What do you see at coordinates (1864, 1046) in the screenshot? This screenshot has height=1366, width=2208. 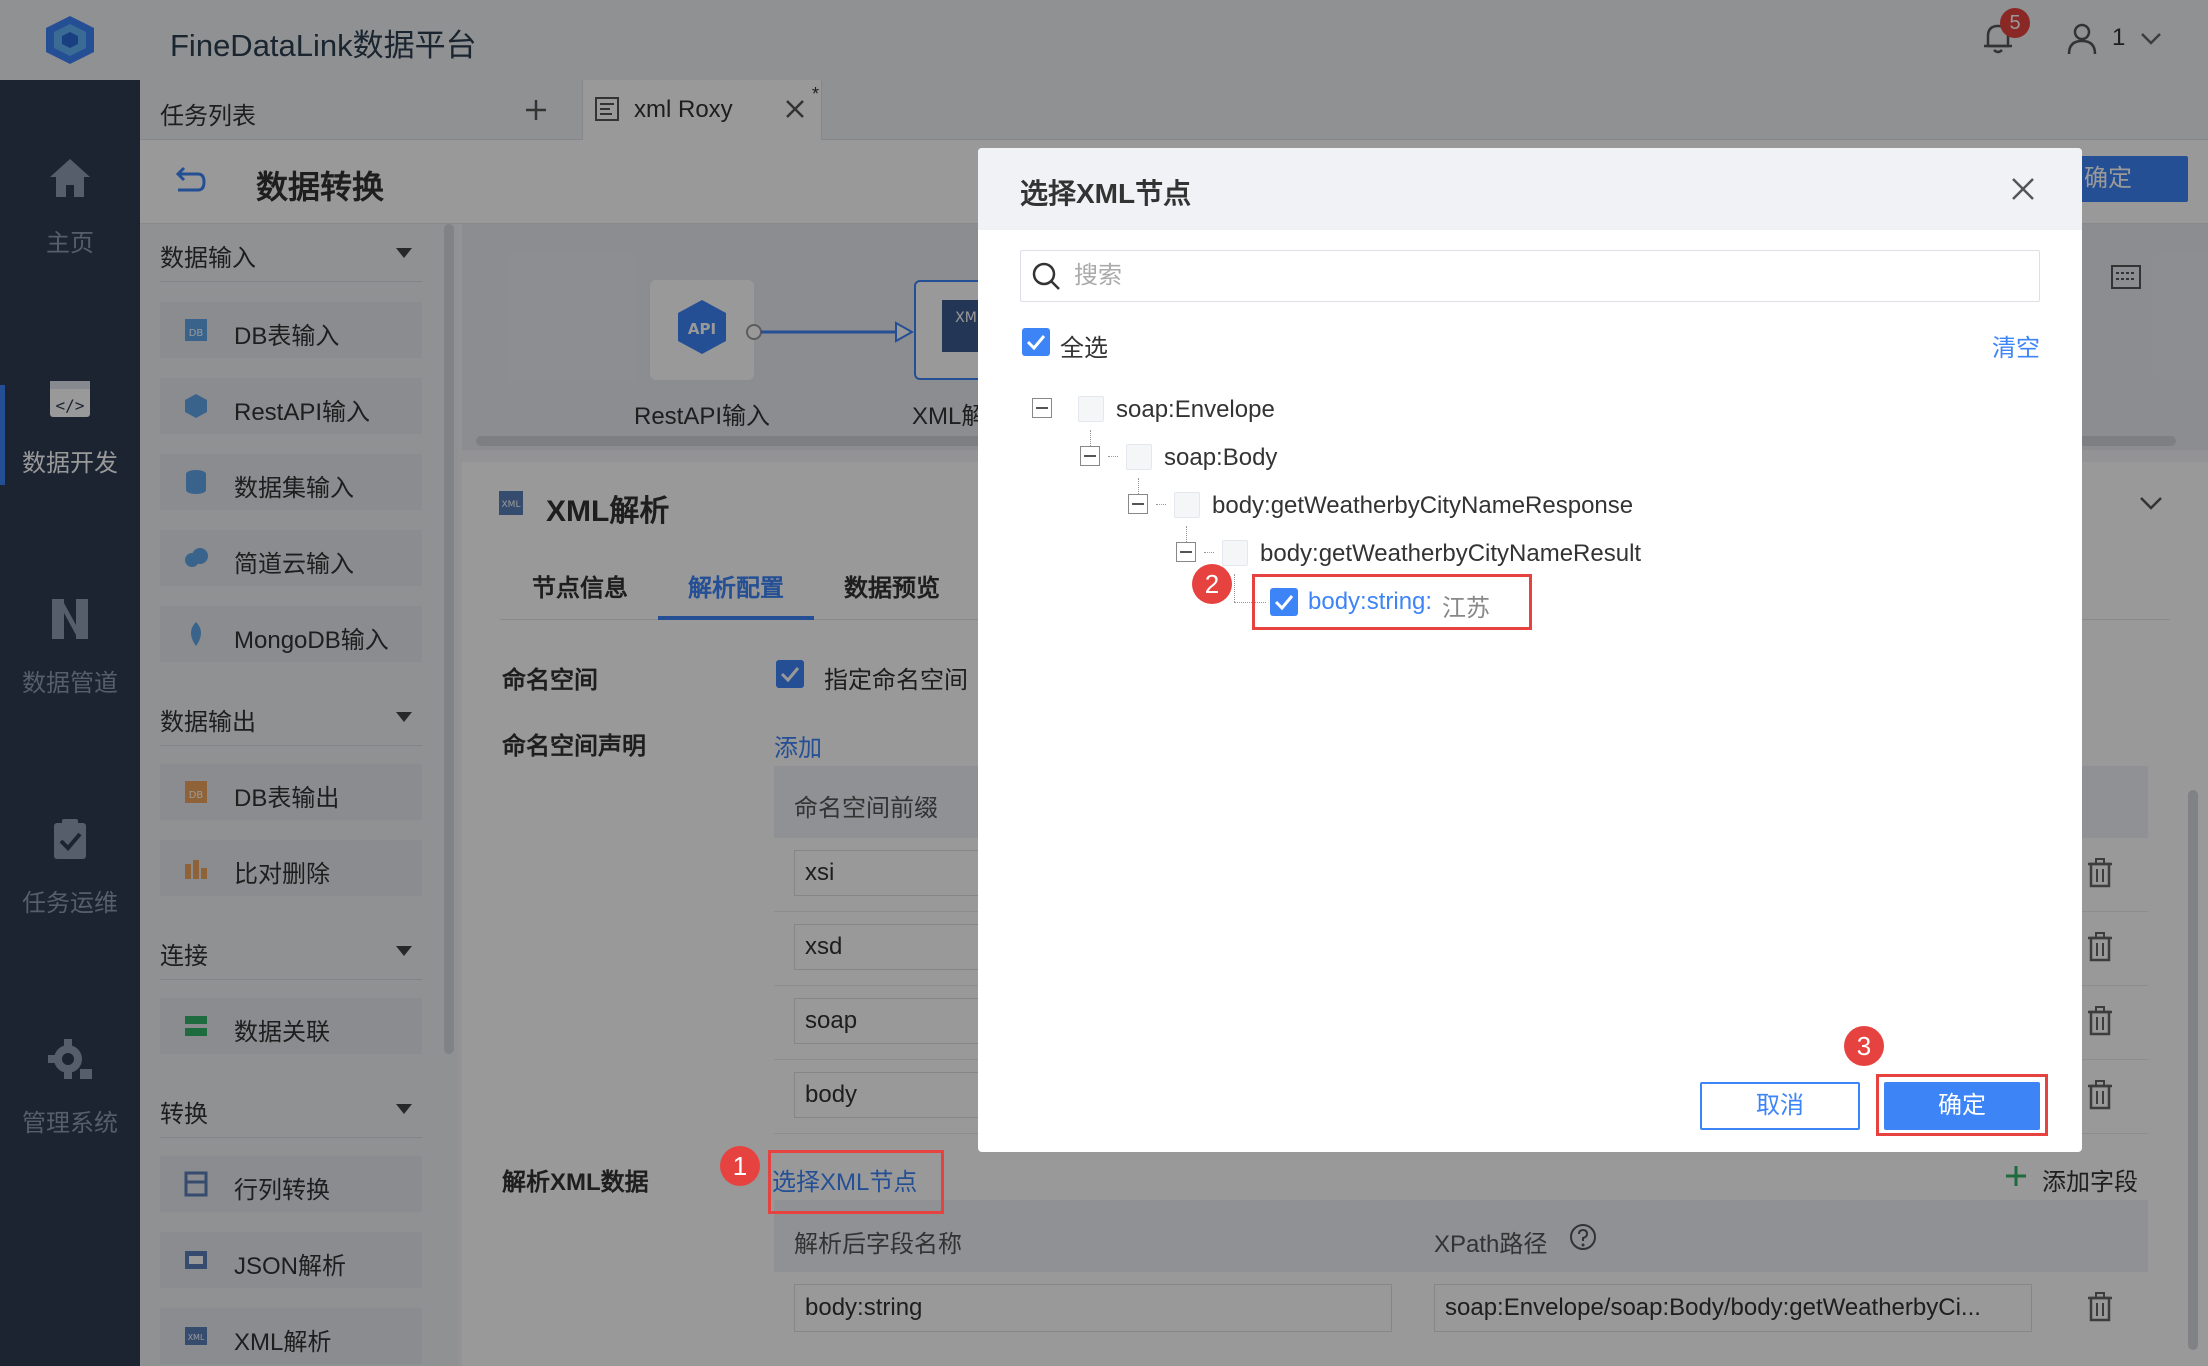 I see `annotation-badge-3: 3` at bounding box center [1864, 1046].